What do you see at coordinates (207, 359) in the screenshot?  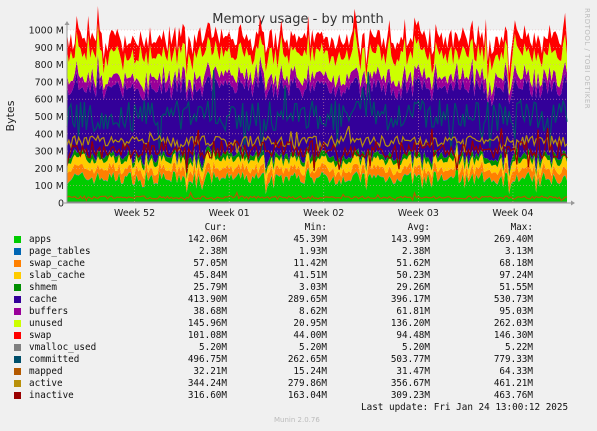 I see `legend-cur: 496.75M` at bounding box center [207, 359].